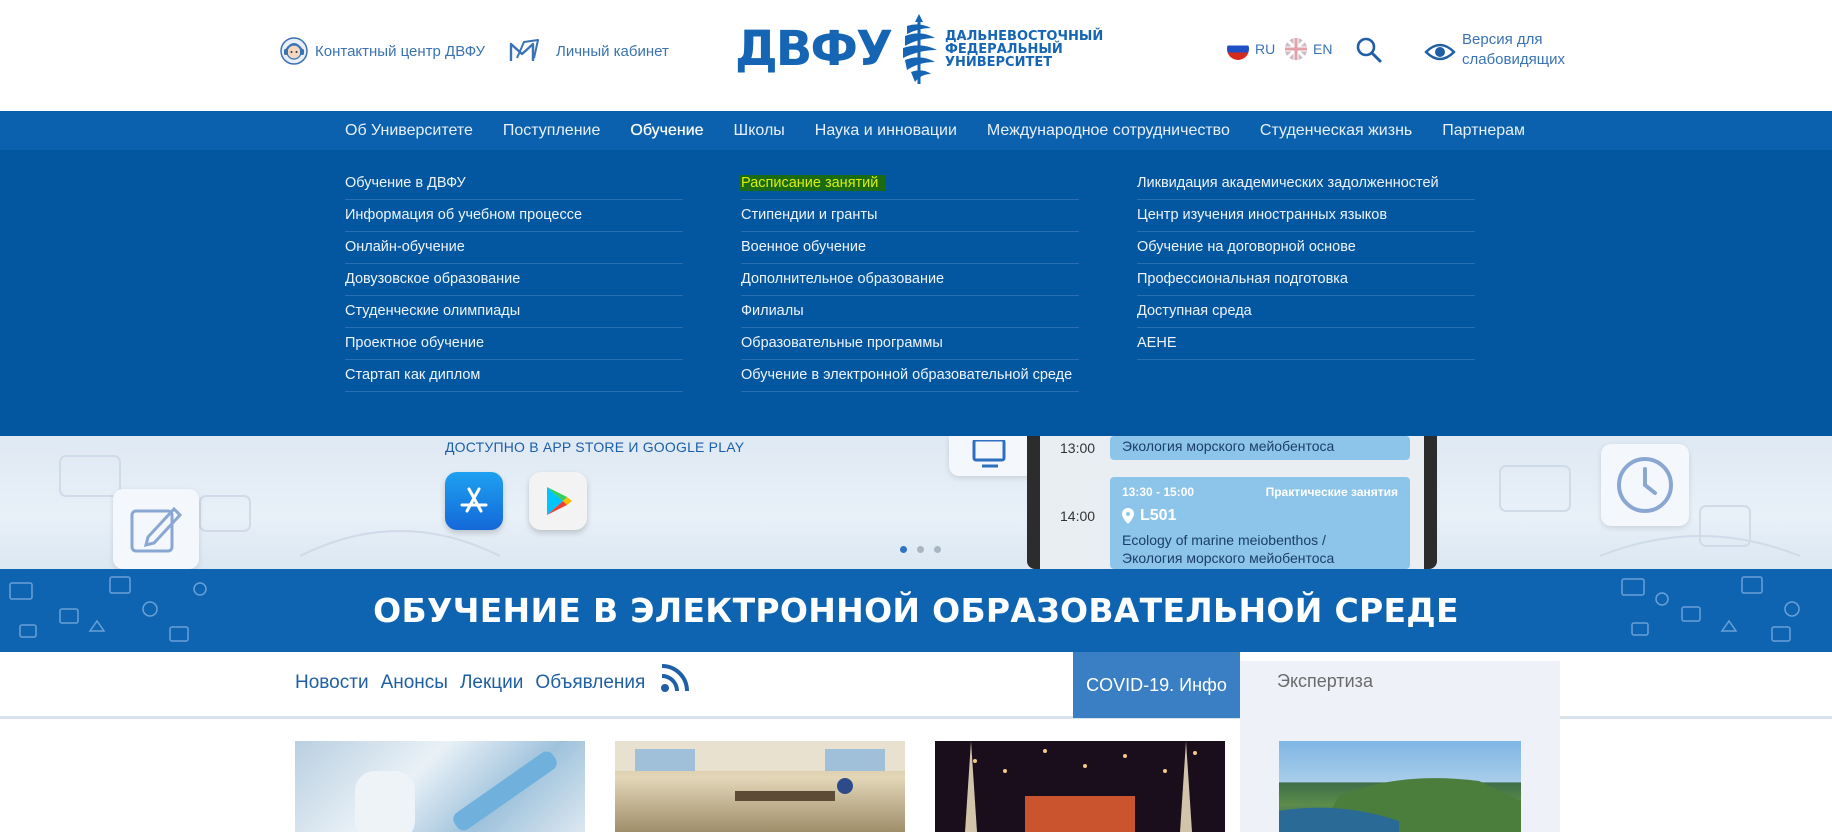 The width and height of the screenshot is (1832, 832). What do you see at coordinates (1194, 311) in the screenshot?
I see `dropdown-item-label: Доступная среда` at bounding box center [1194, 311].